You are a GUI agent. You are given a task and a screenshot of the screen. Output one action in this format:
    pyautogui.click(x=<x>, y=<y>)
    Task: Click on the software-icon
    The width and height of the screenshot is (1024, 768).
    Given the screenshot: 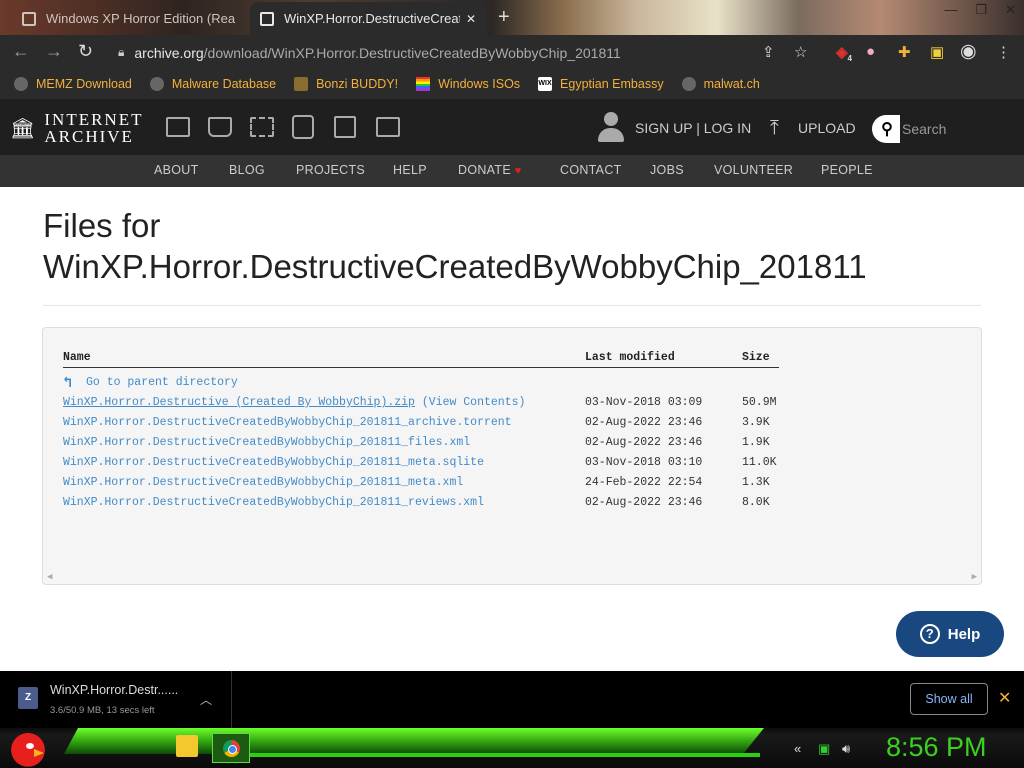 What is the action you would take?
    pyautogui.click(x=345, y=127)
    